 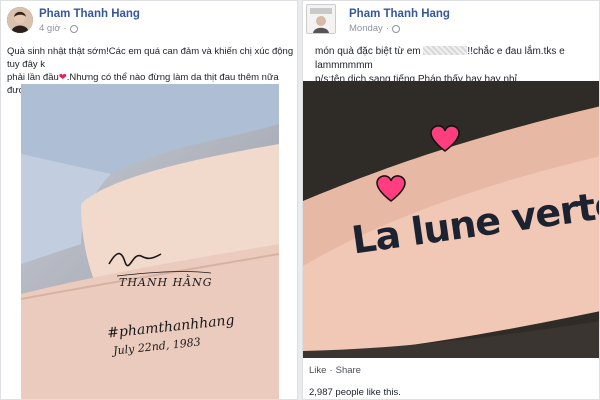 What do you see at coordinates (451, 21) in the screenshot?
I see `post-header: Pham Thanh Hang Monday ·` at bounding box center [451, 21].